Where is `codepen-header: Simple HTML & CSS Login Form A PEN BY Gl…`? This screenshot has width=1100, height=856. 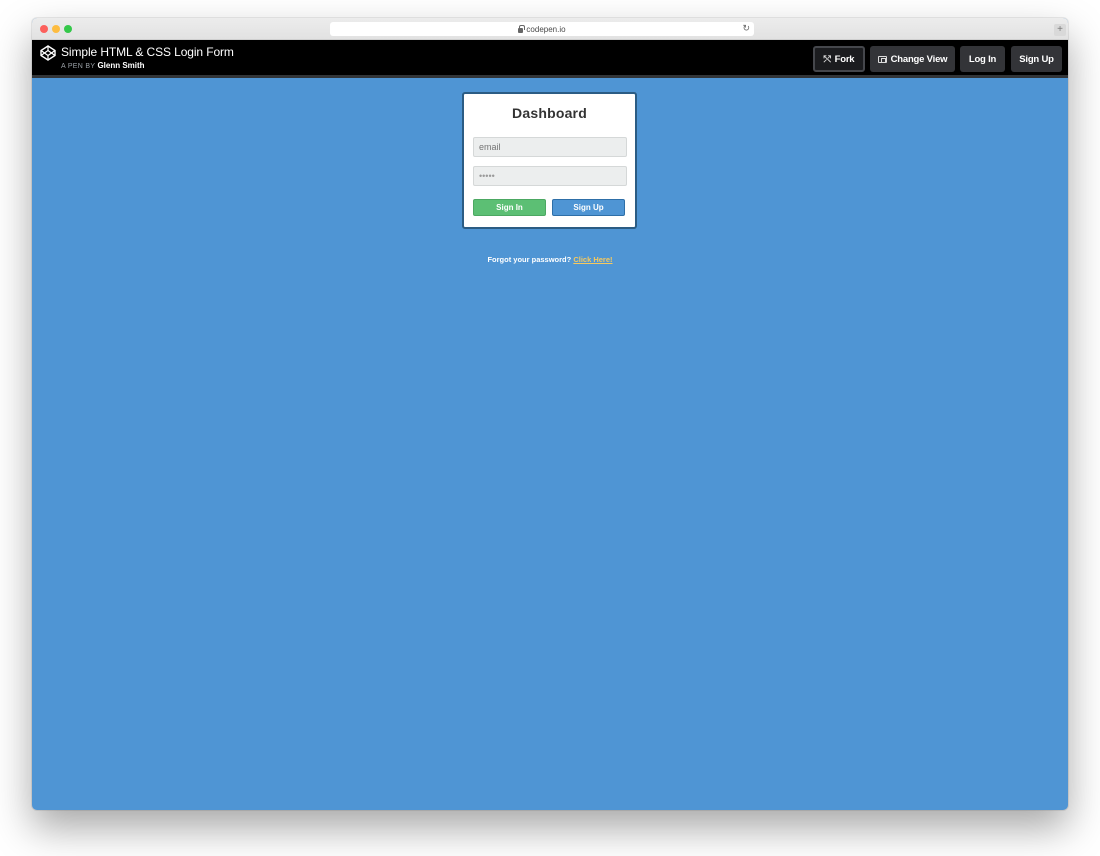 codepen-header: Simple HTML & CSS Login Form A PEN BY Gl… is located at coordinates (550, 59).